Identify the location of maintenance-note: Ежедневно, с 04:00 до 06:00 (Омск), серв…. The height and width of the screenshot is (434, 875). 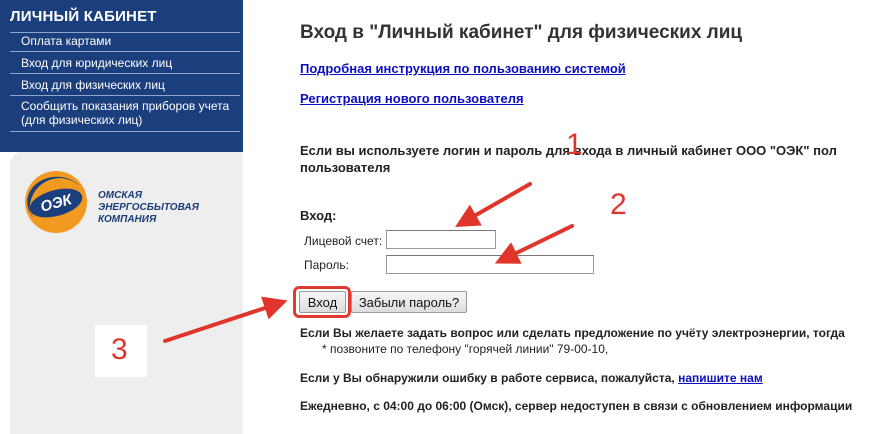
(576, 406).